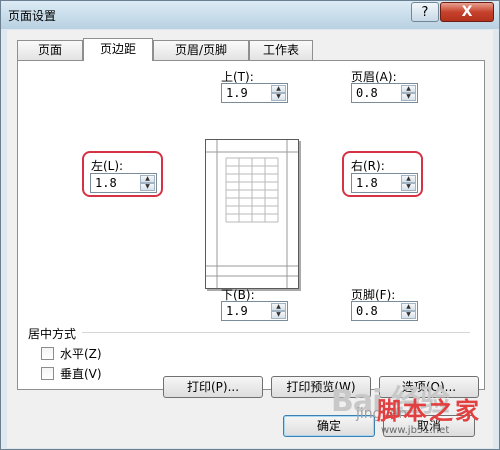 This screenshot has width=500, height=450. I want to click on tab-sheet: 工作表, so click(281, 50).